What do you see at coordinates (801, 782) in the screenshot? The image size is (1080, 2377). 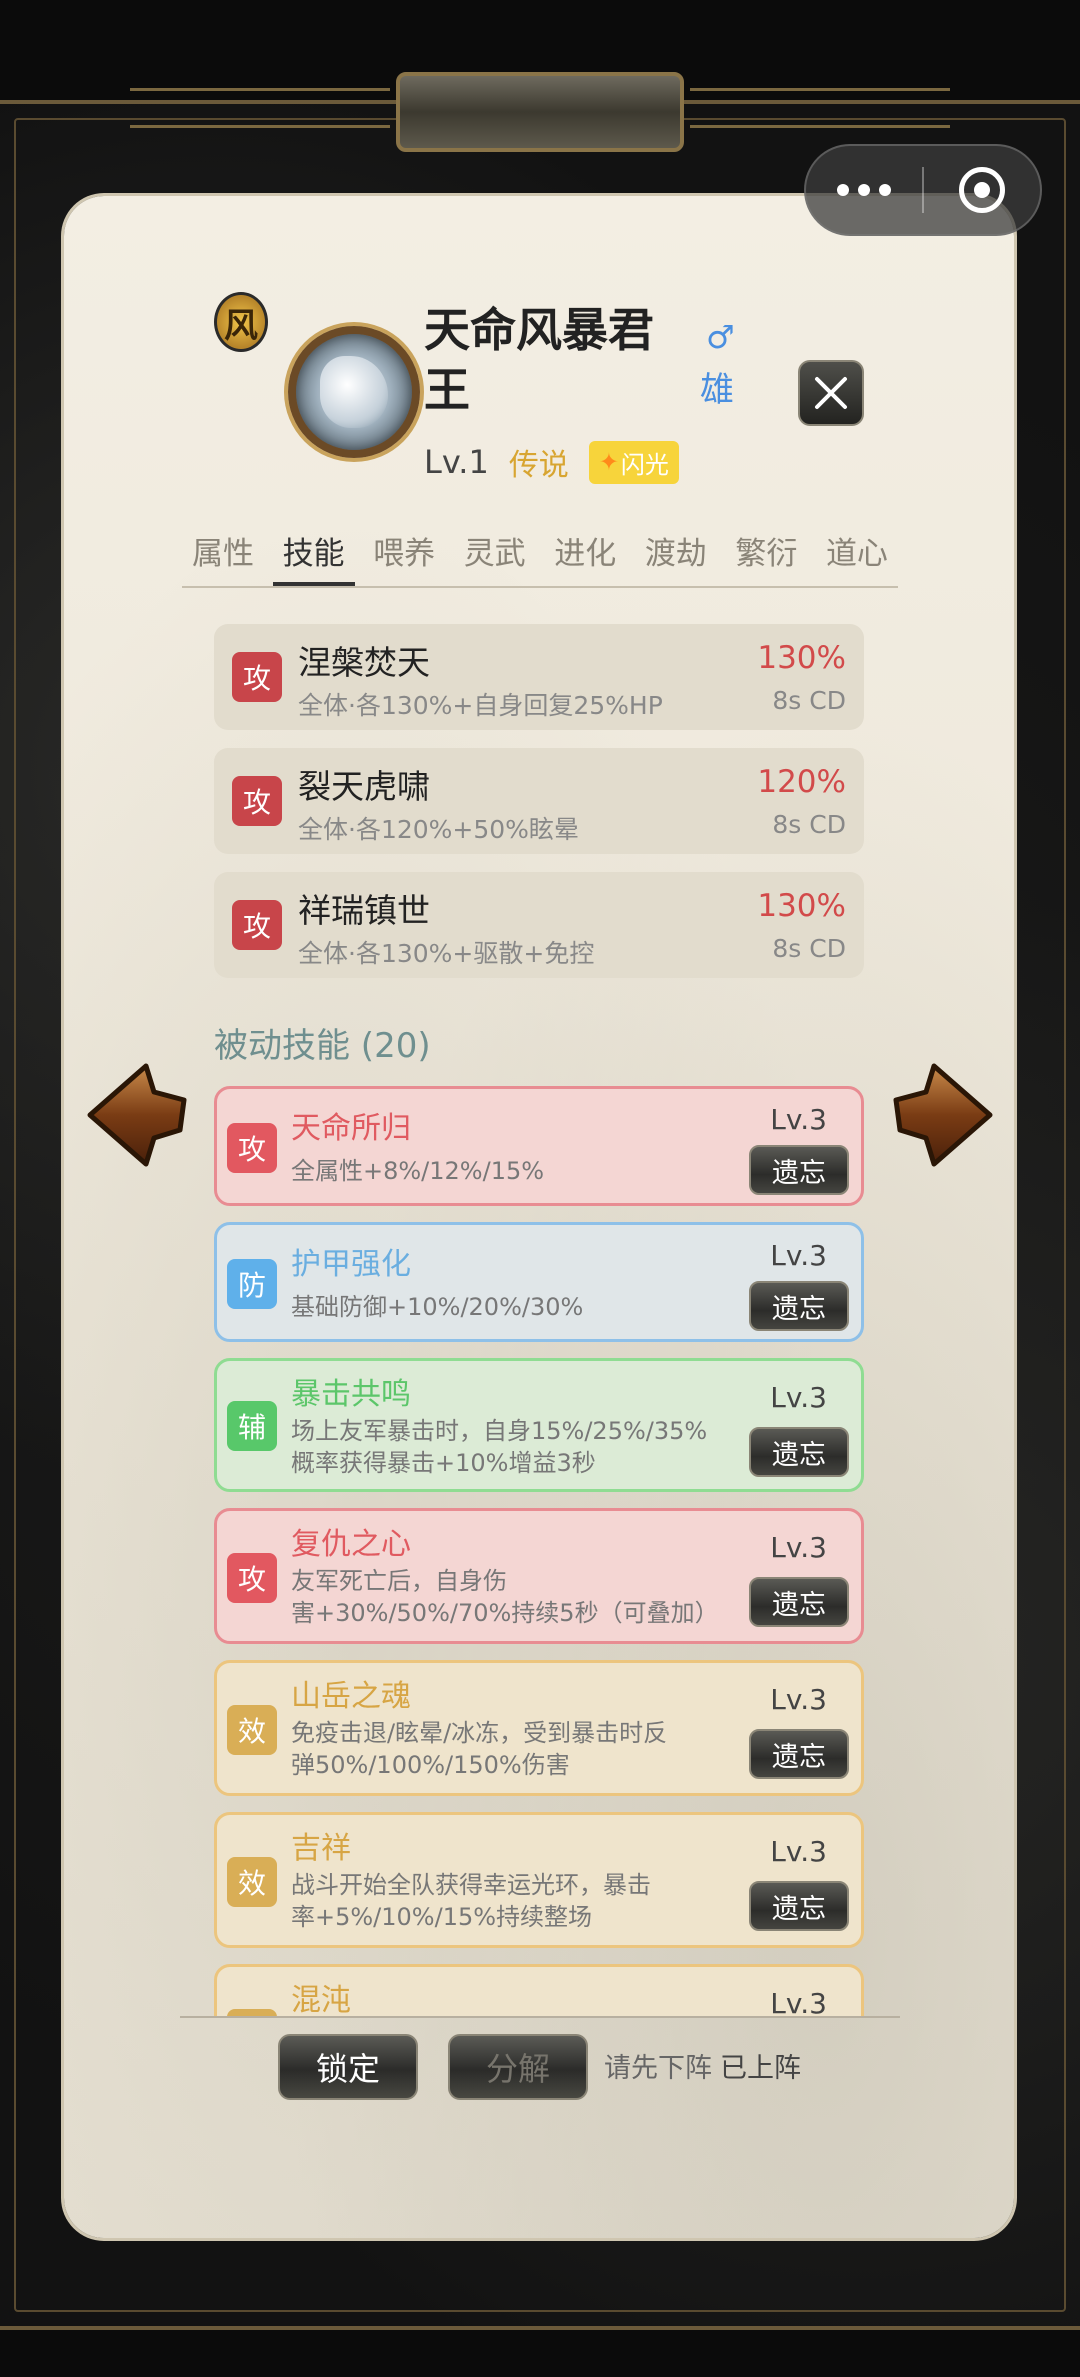 I see `skill-percent: 120%` at bounding box center [801, 782].